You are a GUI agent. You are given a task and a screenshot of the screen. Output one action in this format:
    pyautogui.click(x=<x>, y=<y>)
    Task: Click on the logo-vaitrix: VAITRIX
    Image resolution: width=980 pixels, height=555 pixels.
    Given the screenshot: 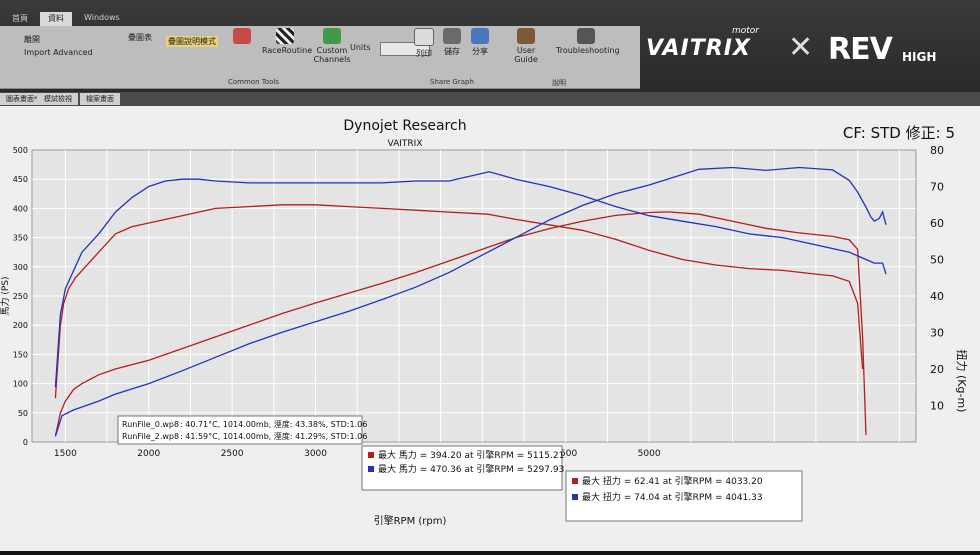 What is the action you would take?
    pyautogui.click(x=698, y=48)
    